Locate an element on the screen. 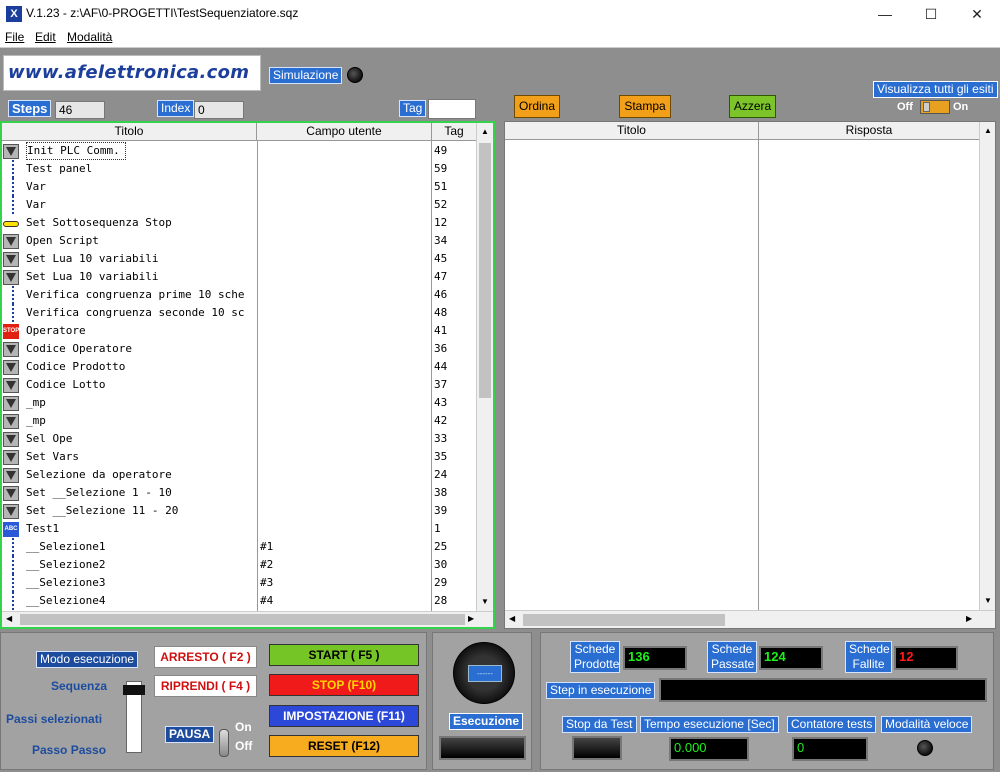 The image size is (1000, 772). minimize-button: — is located at coordinates (885, 14).